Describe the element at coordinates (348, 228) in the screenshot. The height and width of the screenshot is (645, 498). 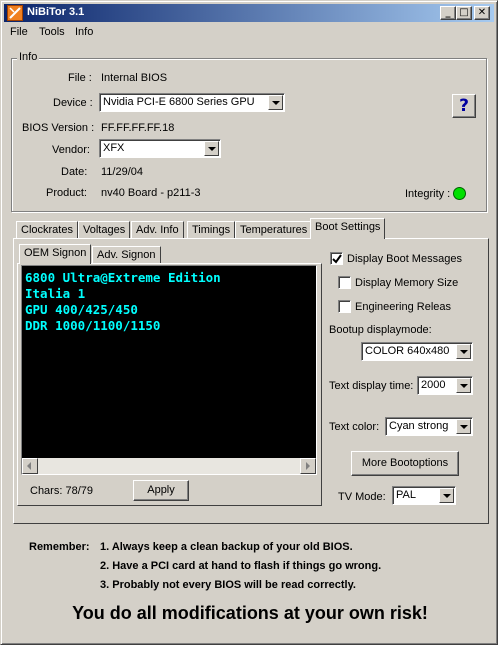
I see `tab-boot-settings: Boot Settings` at that location.